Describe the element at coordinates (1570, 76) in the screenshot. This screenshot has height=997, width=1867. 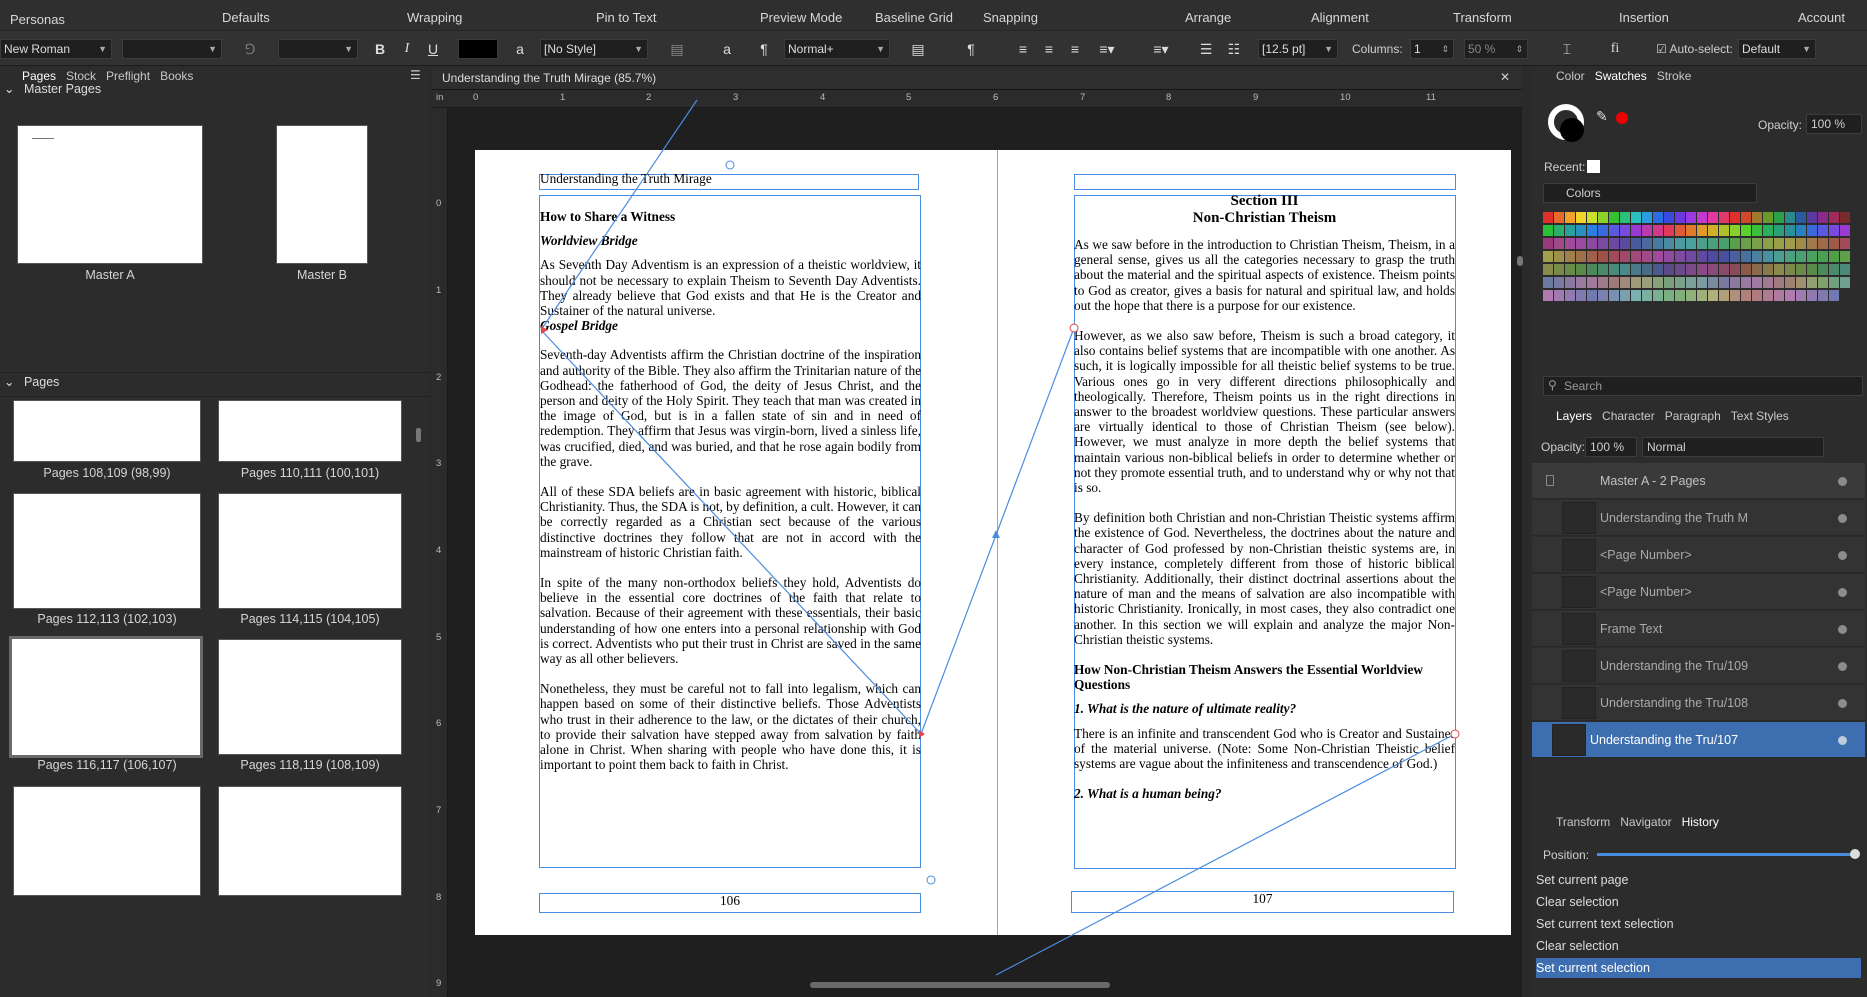
I see `tab-color: Color` at that location.